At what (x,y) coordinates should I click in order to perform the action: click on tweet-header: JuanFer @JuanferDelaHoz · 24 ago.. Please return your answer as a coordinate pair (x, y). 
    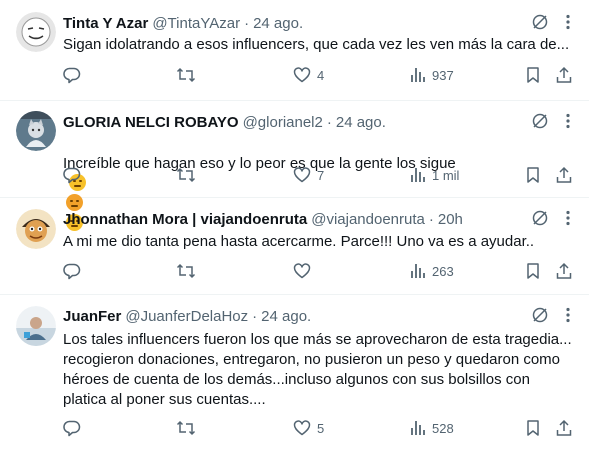
    Looking at the image, I should click on (296, 316).